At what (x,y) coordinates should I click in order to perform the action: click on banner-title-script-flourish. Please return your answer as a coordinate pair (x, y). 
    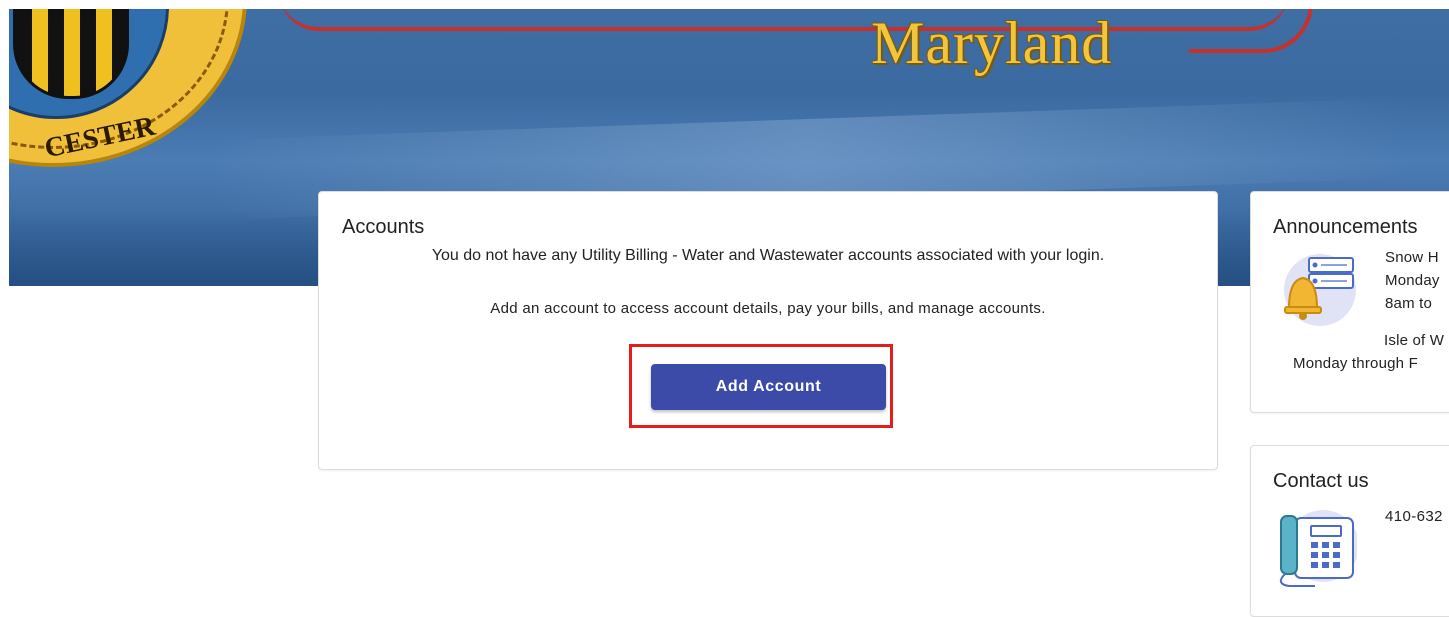
    Looking at the image, I should click on (1251, 31).